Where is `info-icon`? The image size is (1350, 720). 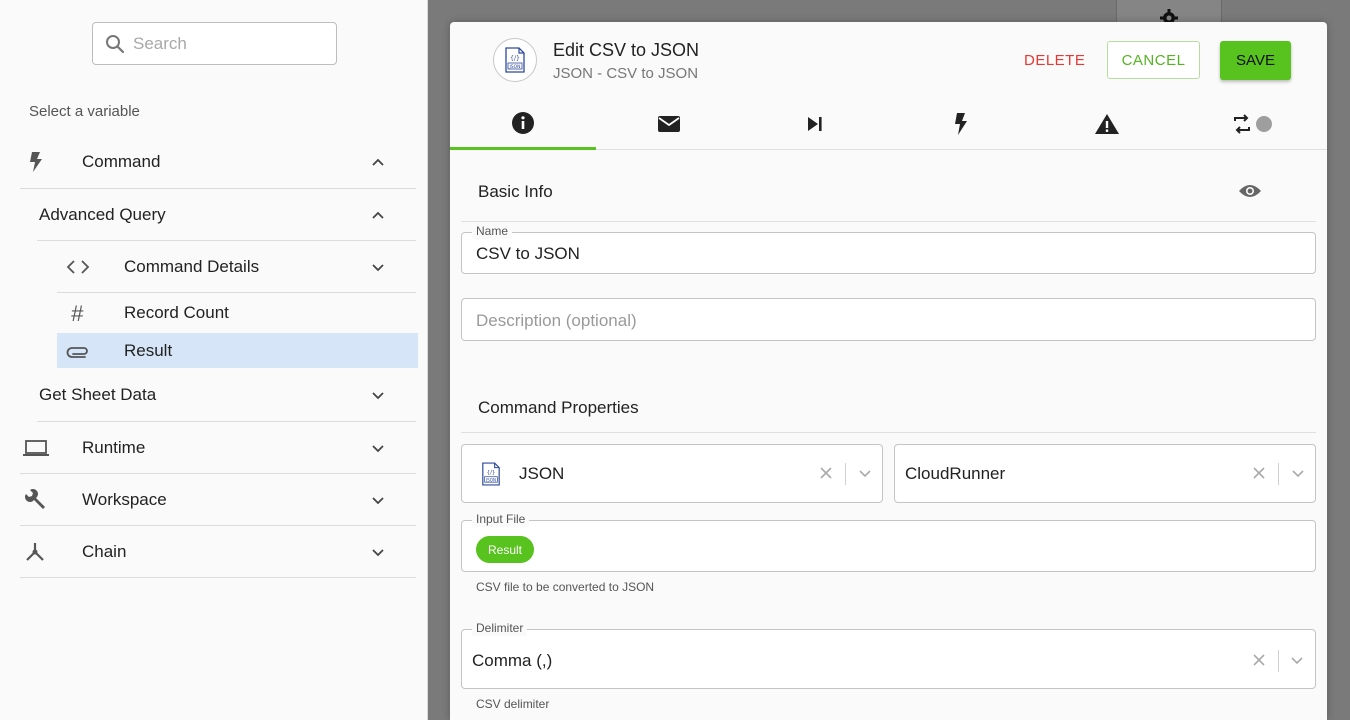
info-icon is located at coordinates (523, 122).